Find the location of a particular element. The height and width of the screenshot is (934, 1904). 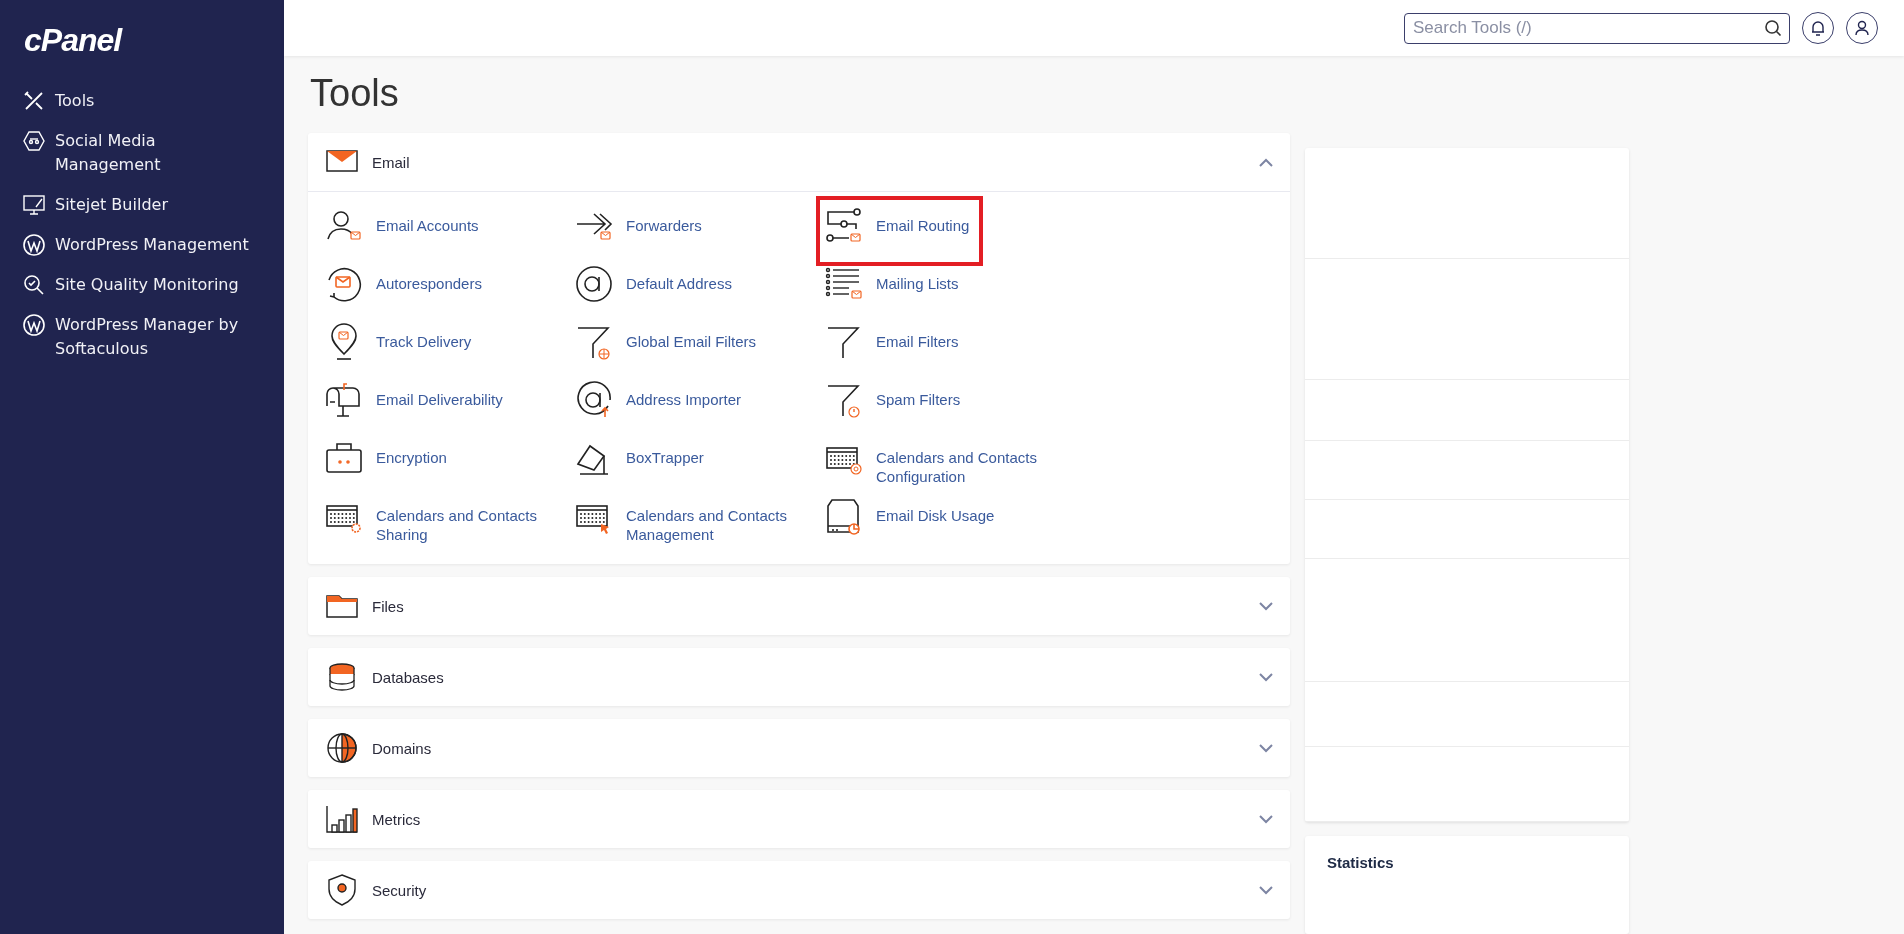

tool-link: Address Importer is located at coordinates (658, 405).